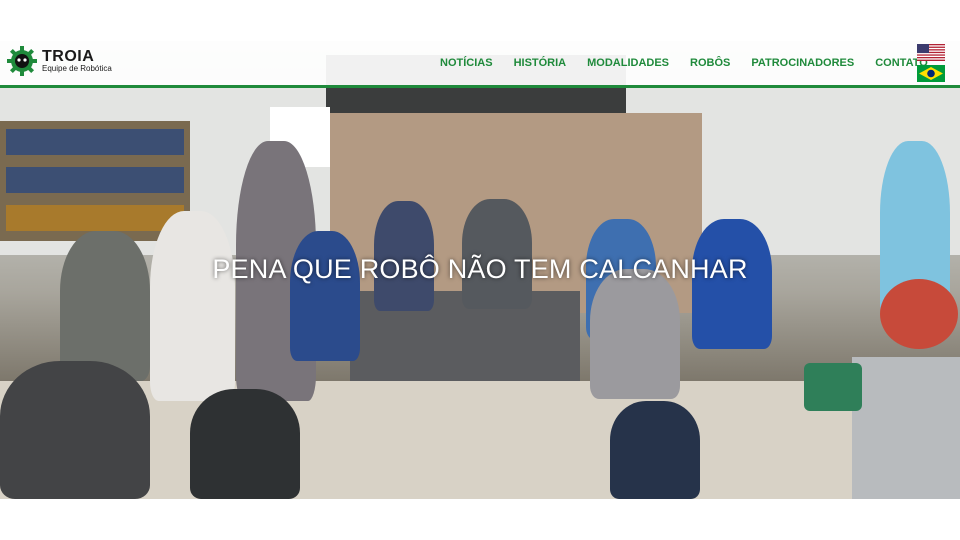  Describe the element at coordinates (540, 63) in the screenshot. I see `nav-historia: HISTÓRIA` at that location.